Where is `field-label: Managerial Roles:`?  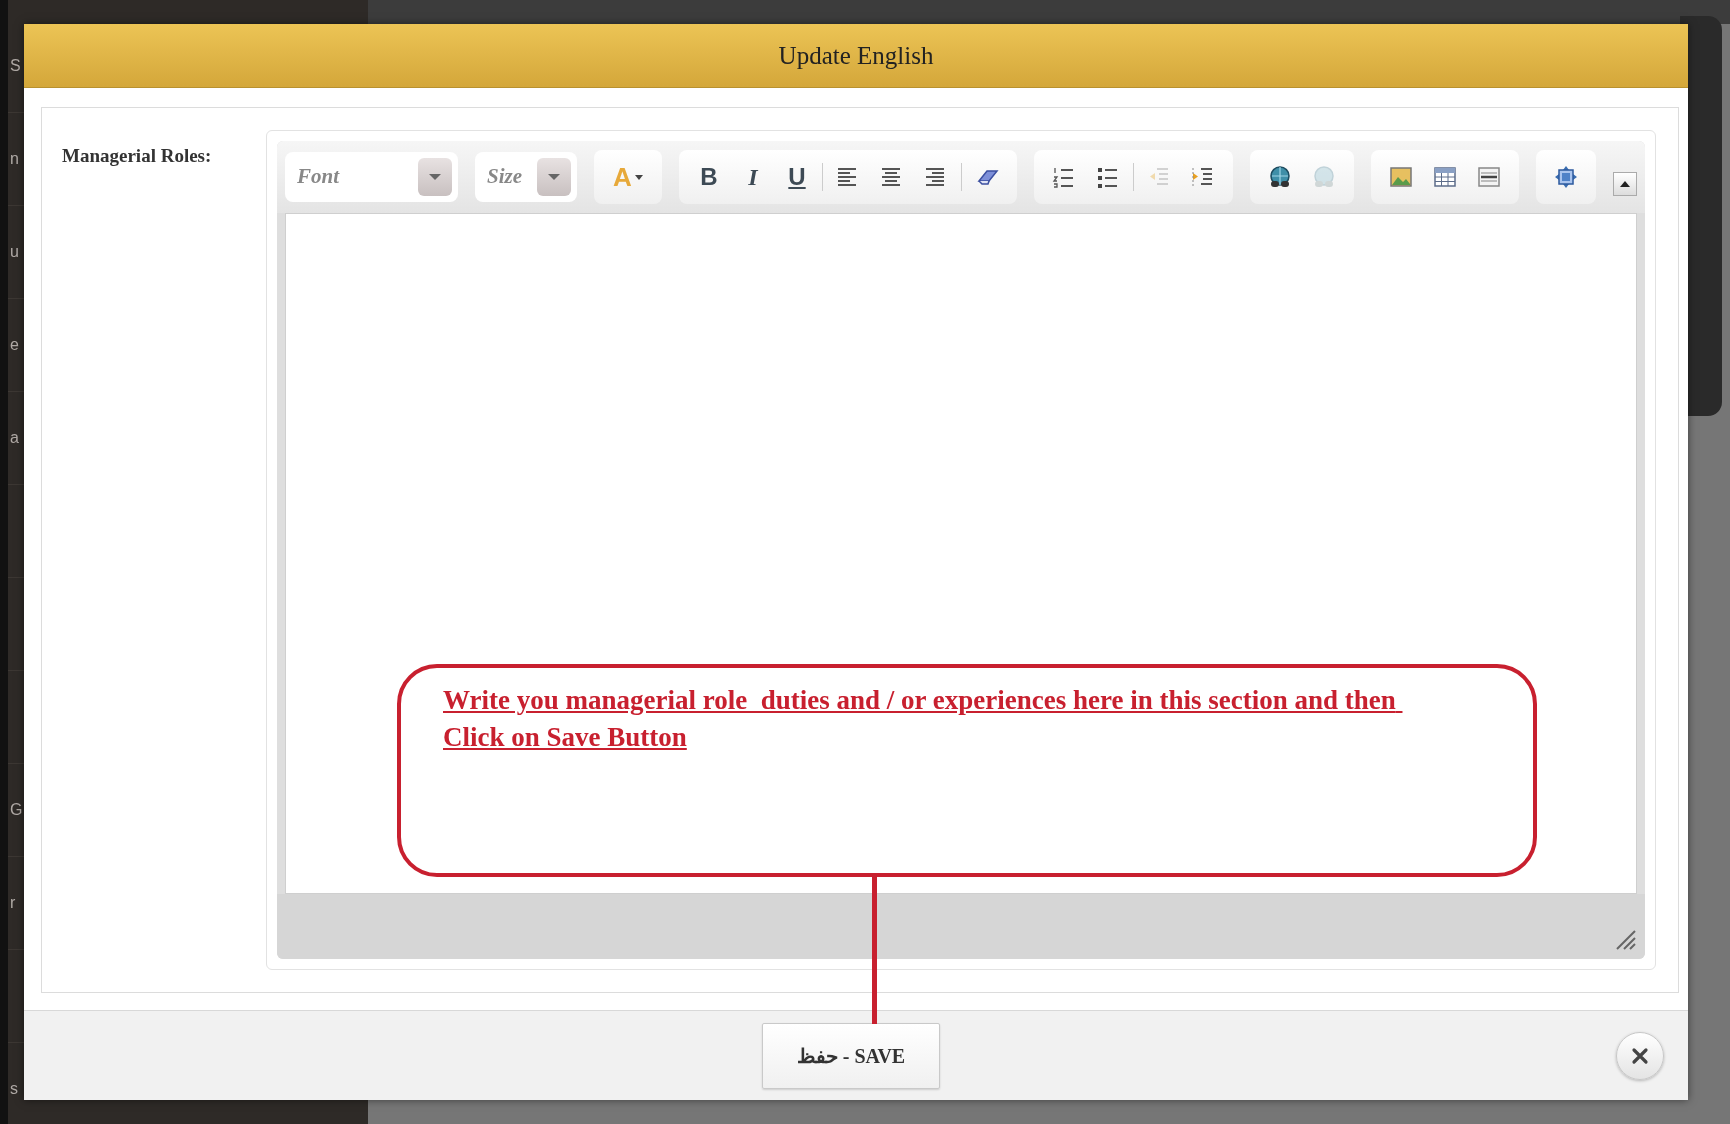 field-label: Managerial Roles: is located at coordinates (137, 155).